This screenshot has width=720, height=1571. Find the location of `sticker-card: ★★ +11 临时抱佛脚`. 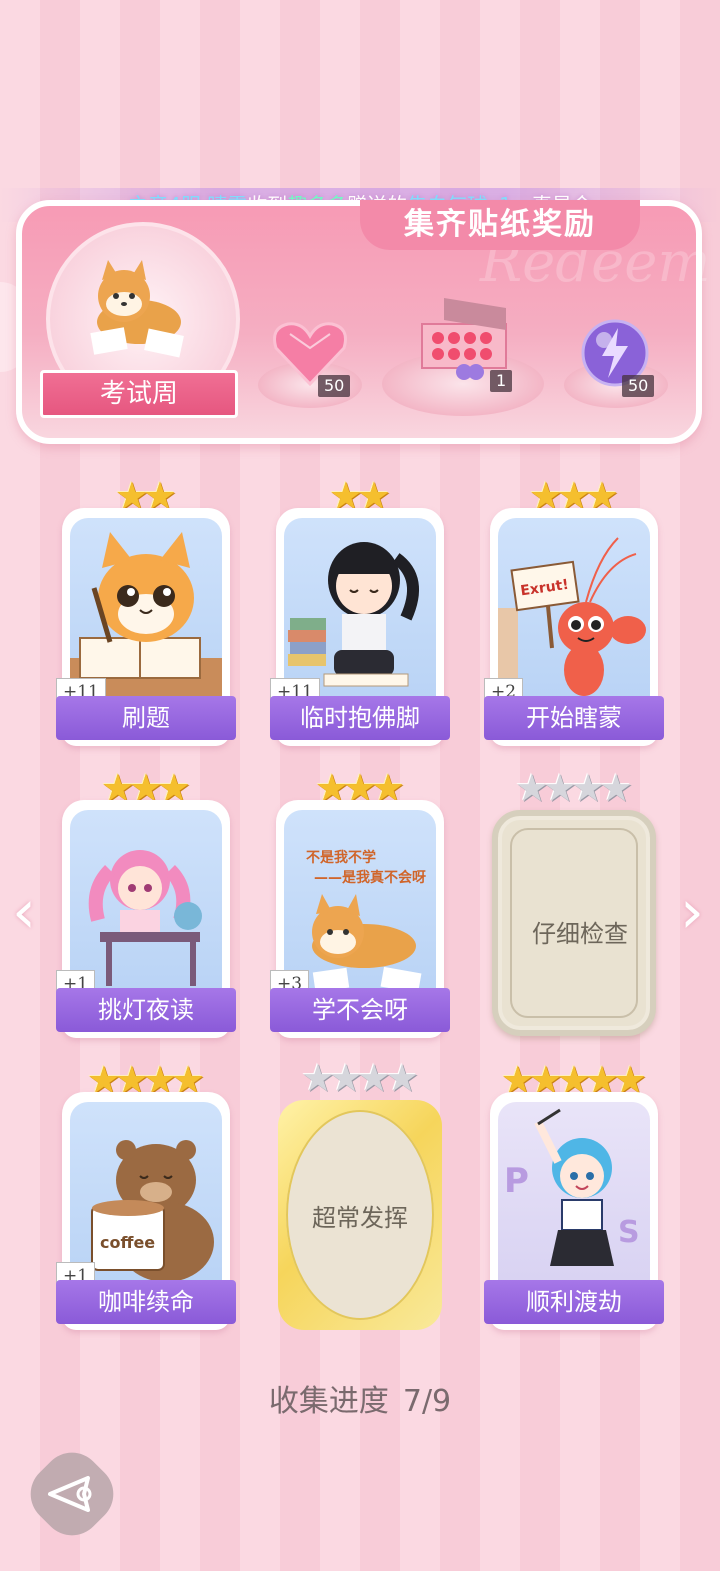

sticker-card: ★★ +11 临时抱佛脚 is located at coordinates (360, 611).